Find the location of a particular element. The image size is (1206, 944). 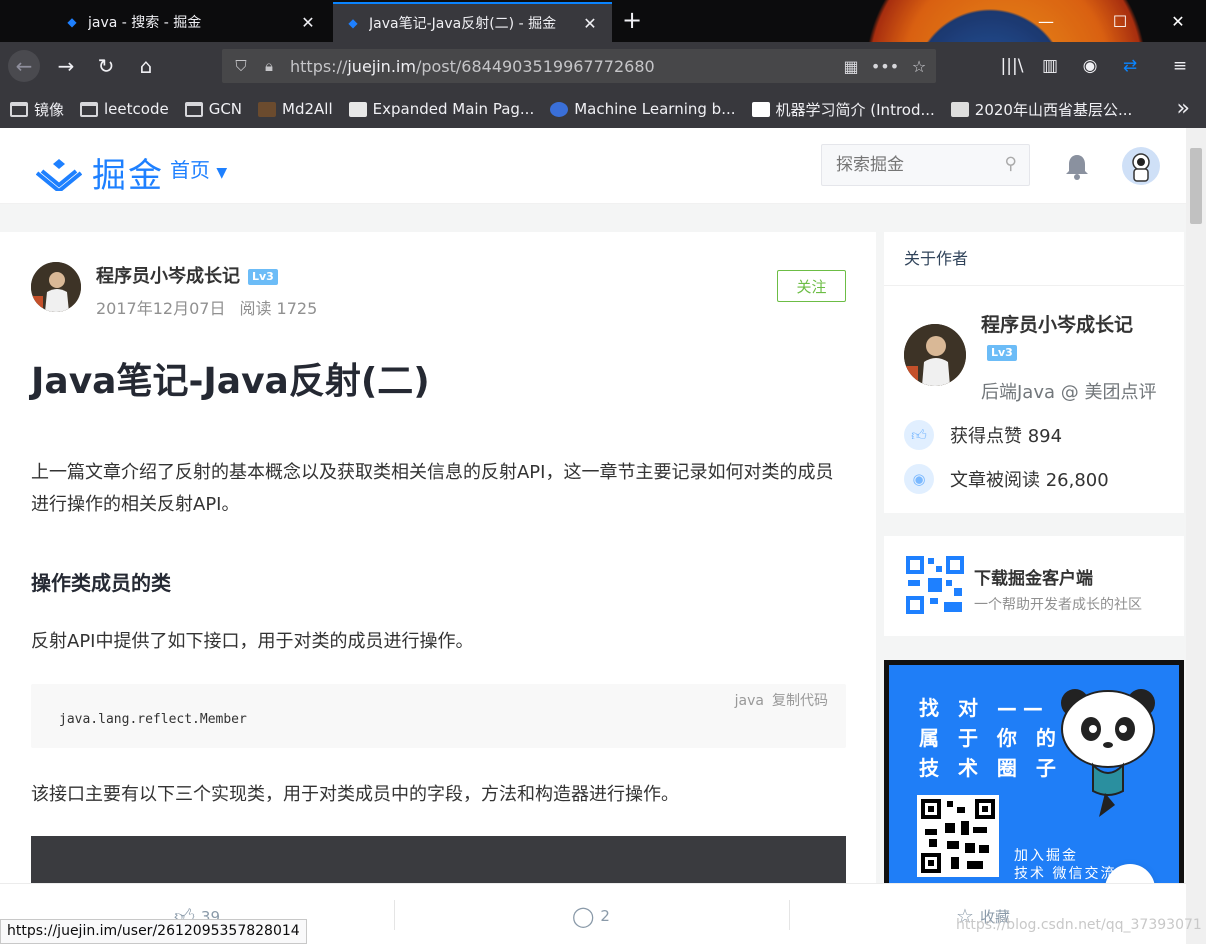

page-scrollbar is located at coordinates (1196, 536).